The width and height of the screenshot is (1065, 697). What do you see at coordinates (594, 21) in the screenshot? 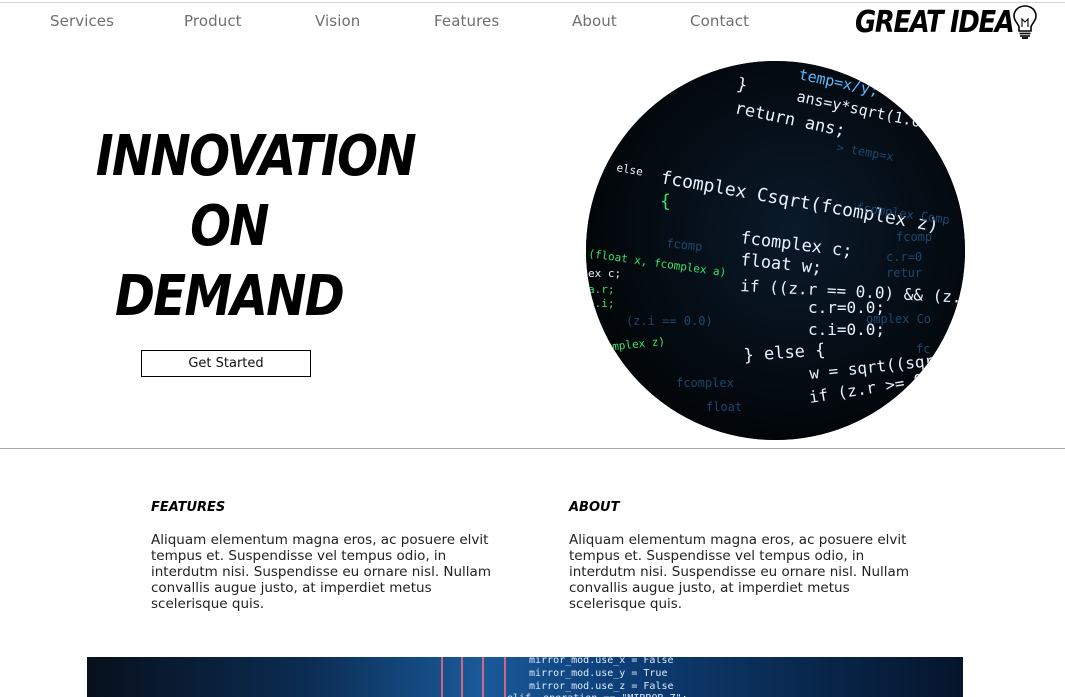
I see `nav-about: About` at bounding box center [594, 21].